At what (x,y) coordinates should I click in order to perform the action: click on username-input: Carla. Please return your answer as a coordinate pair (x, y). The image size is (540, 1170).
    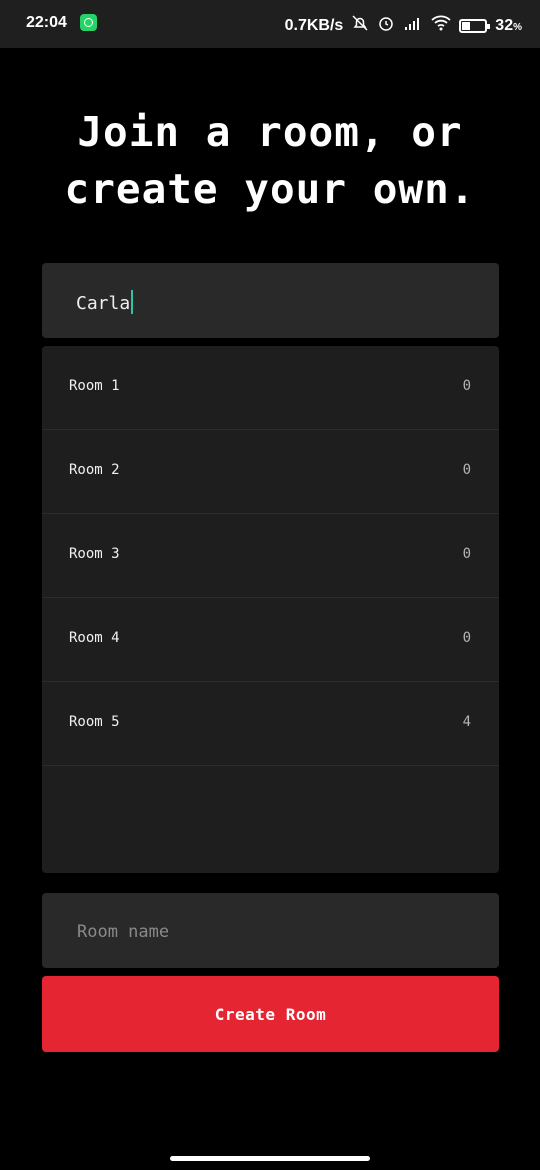
    Looking at the image, I should click on (270, 300).